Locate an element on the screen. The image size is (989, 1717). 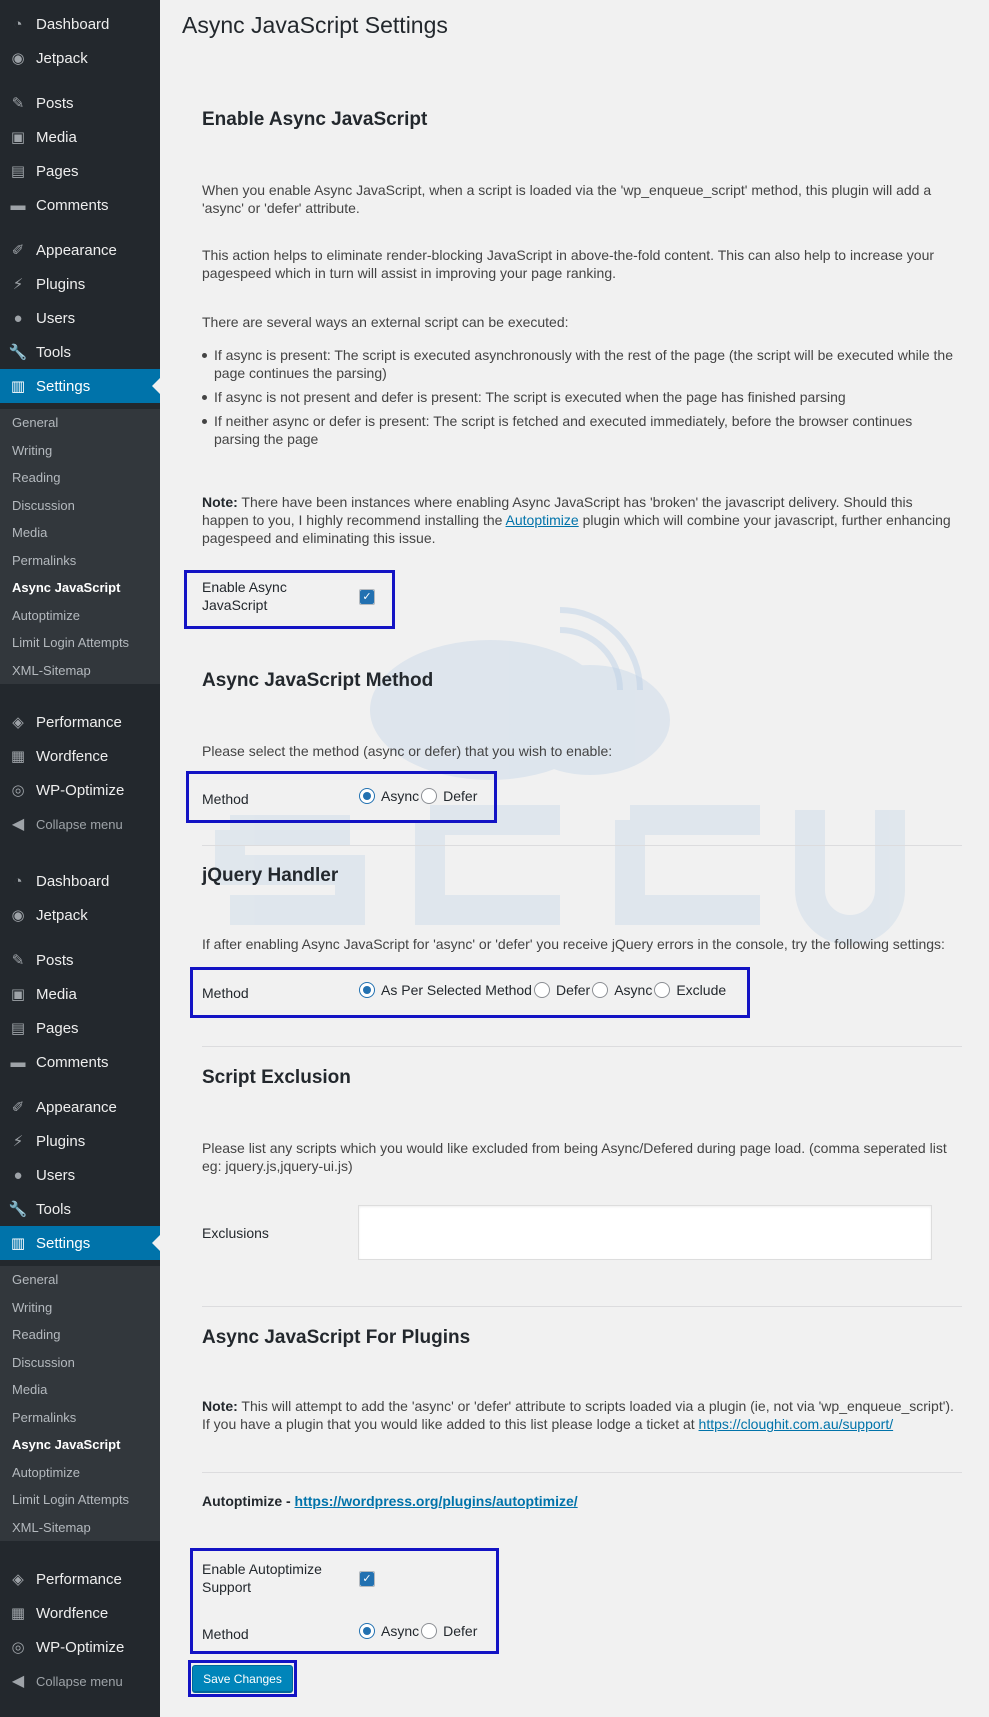
jquery-option-async: Async is located at coordinates (622, 990).